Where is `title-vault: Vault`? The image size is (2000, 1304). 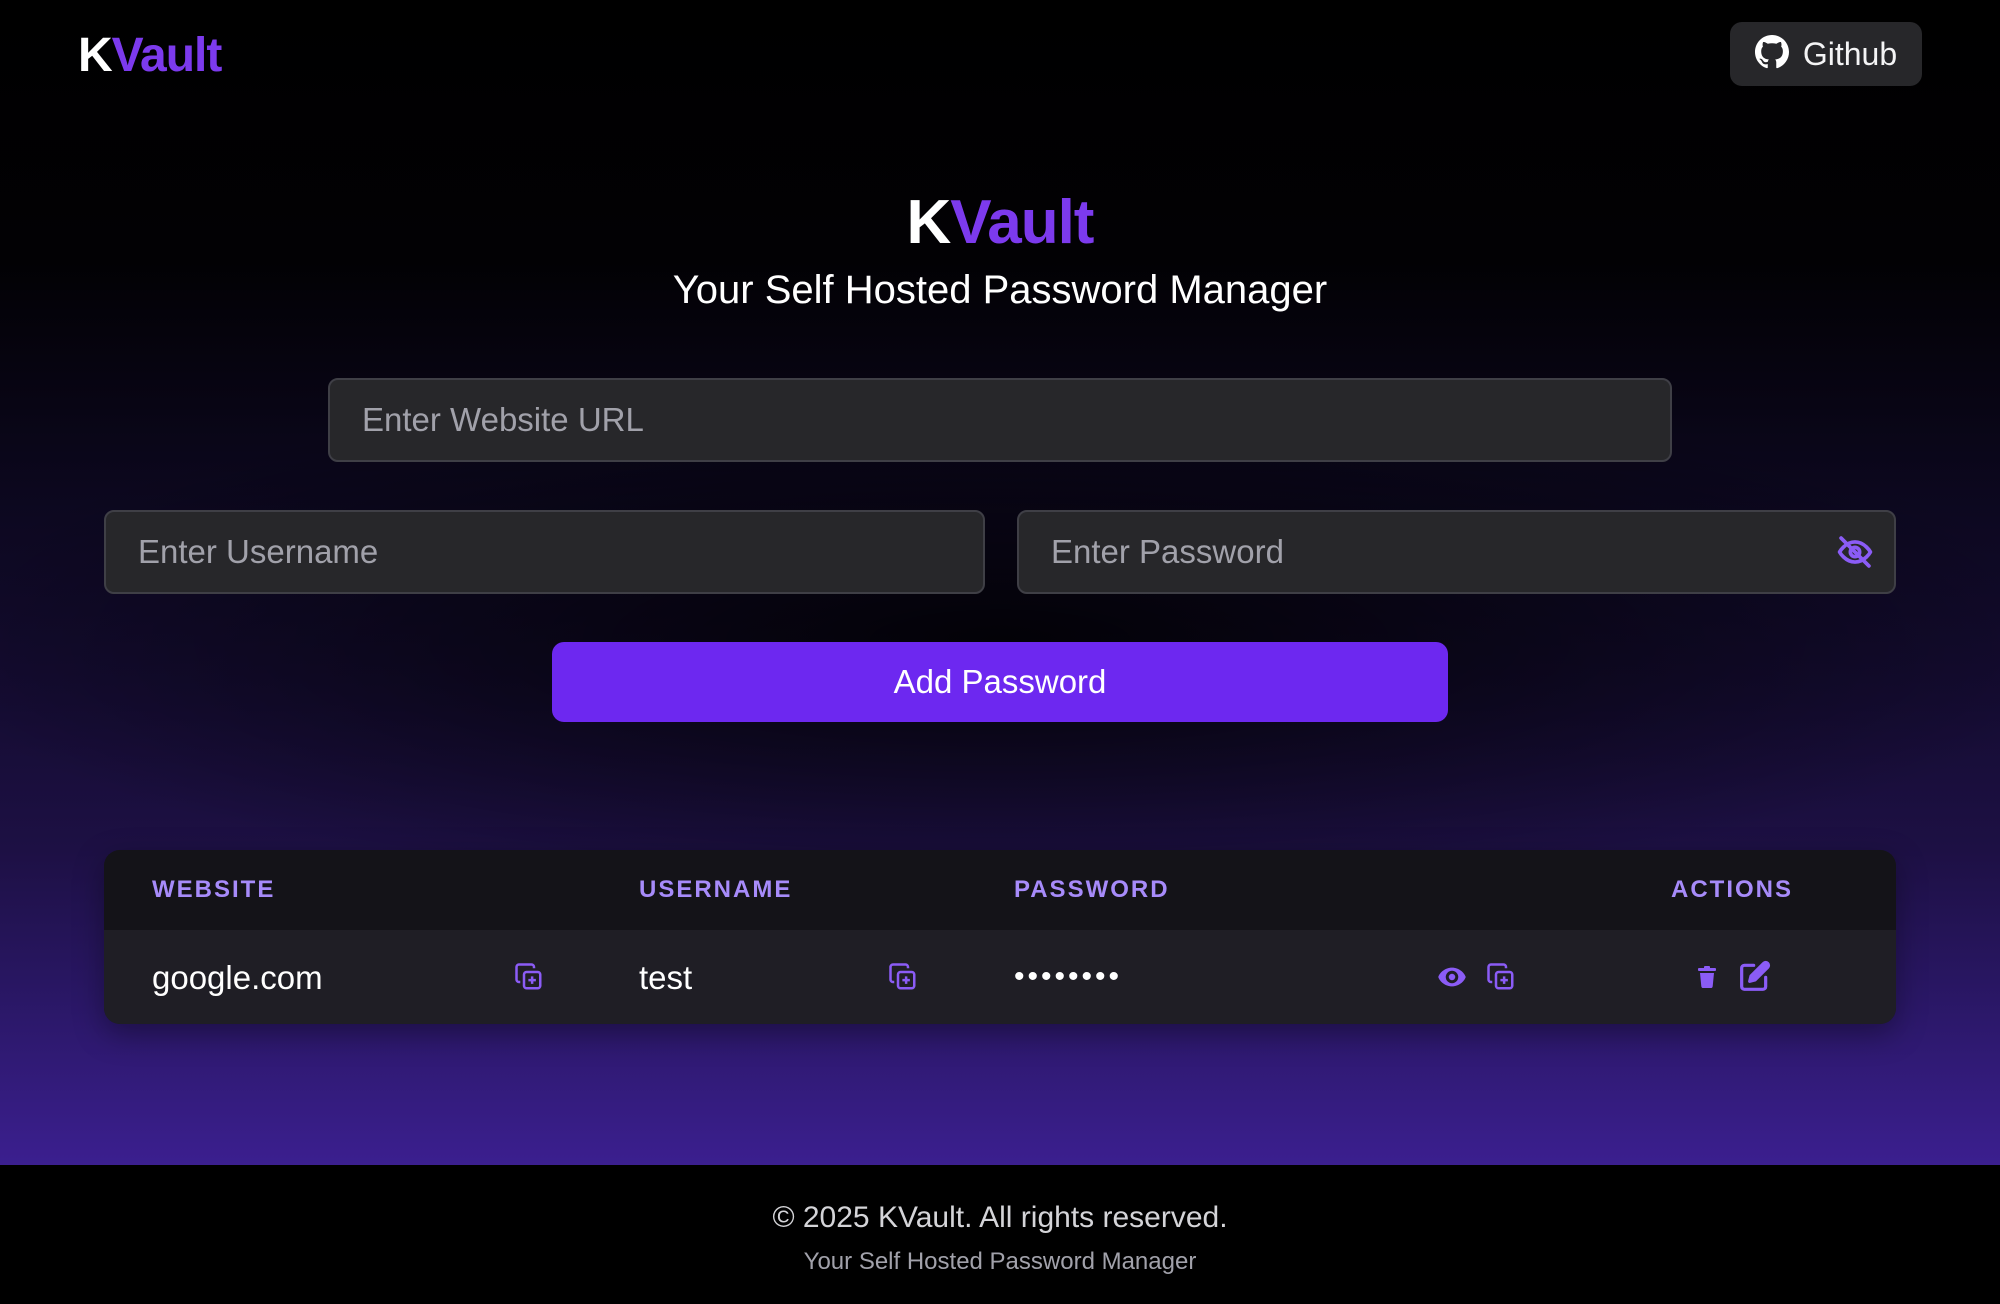
title-vault: Vault is located at coordinates (1022, 222).